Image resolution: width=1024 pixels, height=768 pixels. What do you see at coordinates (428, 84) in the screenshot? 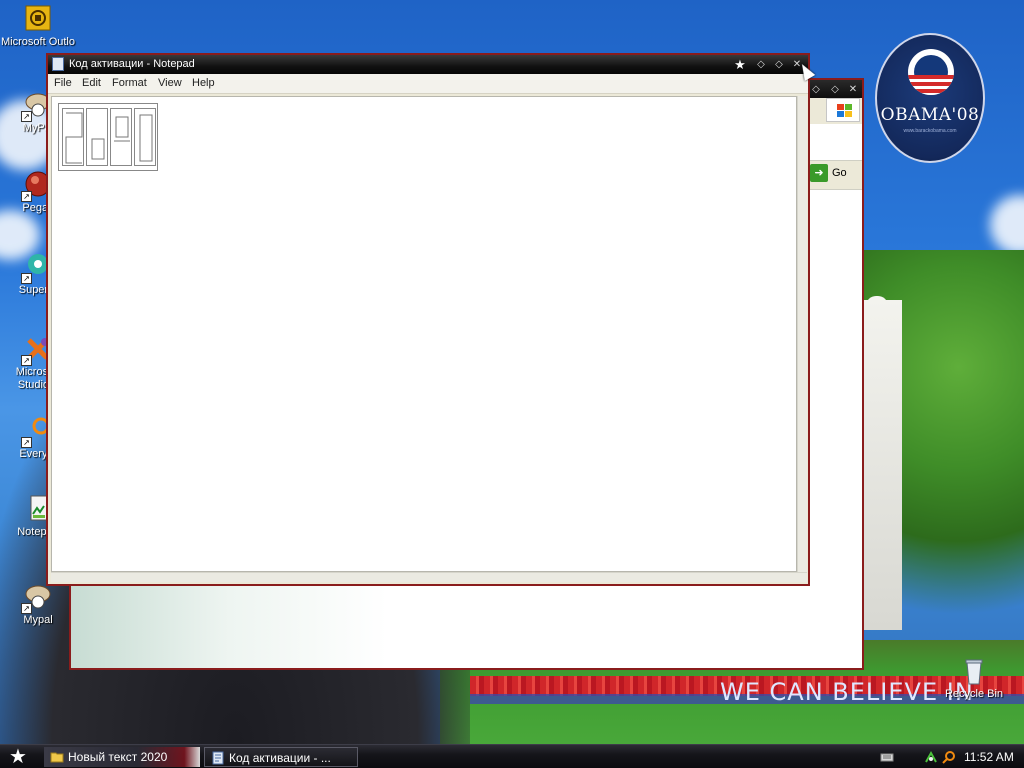
I see `menu-bar: File Edit Format View Help` at bounding box center [428, 84].